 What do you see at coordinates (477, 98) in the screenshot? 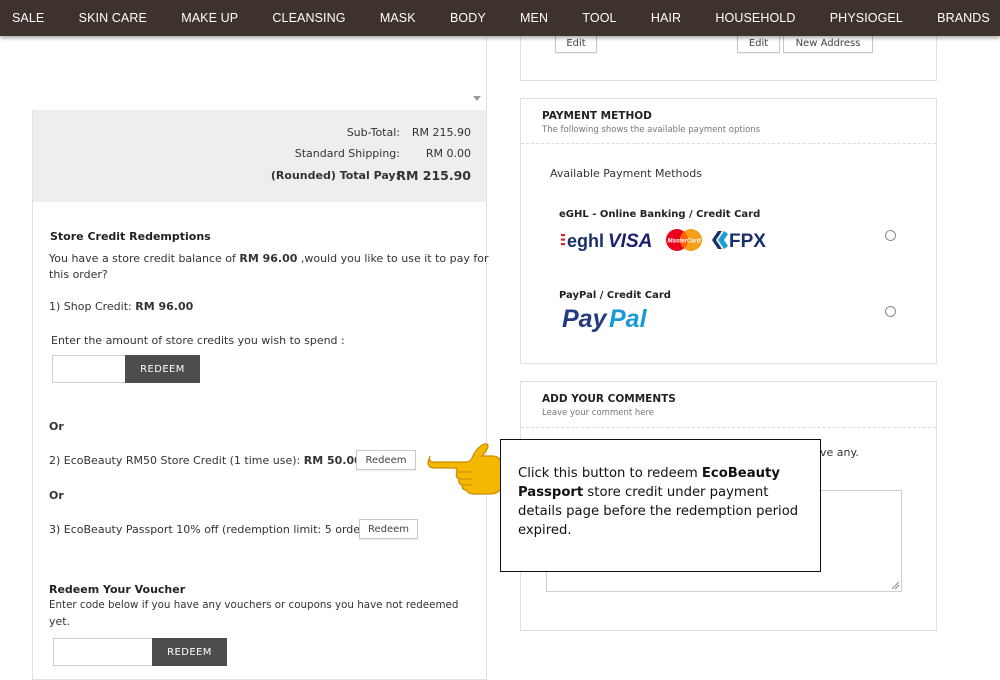
I see `scroll-down-arrow-icon` at bounding box center [477, 98].